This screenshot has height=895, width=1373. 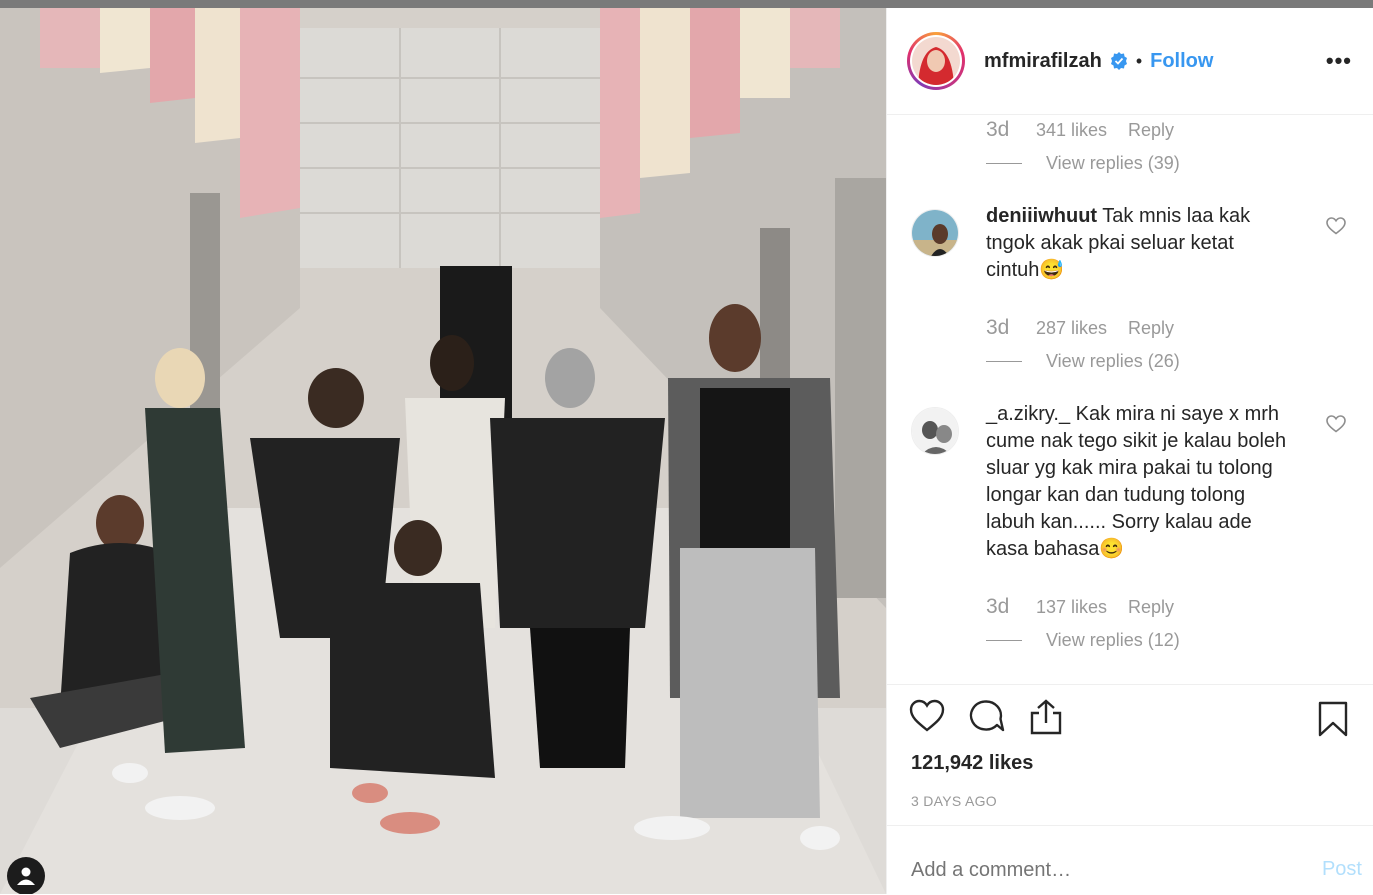 I want to click on view-replies-button: View replies (39), so click(x=1083, y=163).